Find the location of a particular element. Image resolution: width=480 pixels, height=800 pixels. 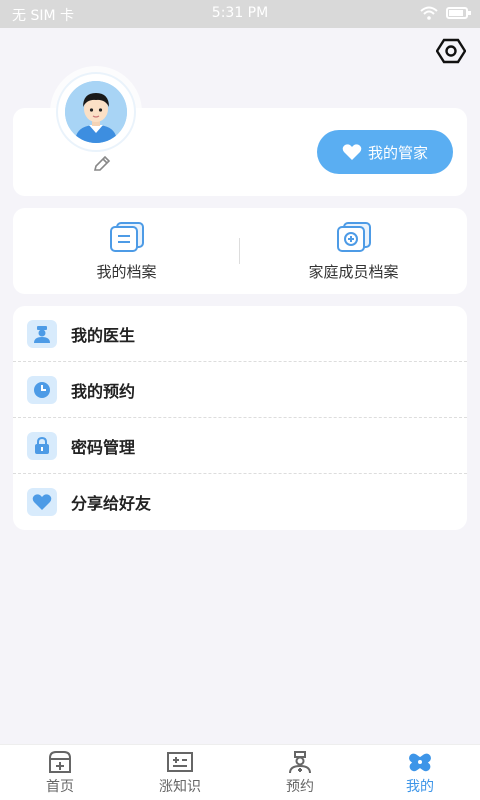

tab-label: 预约 is located at coordinates (300, 786).